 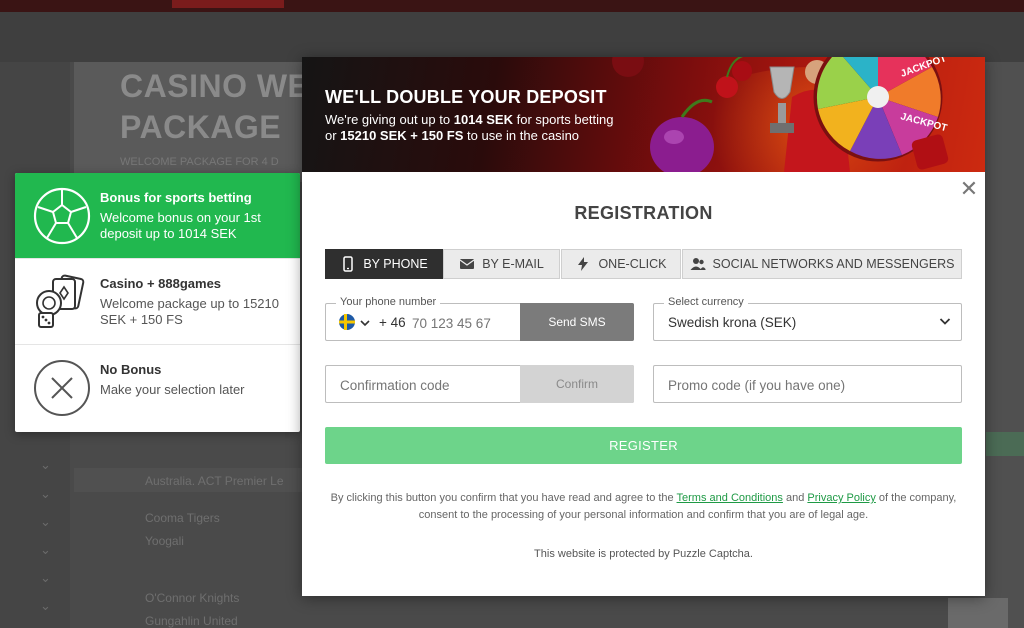 What do you see at coordinates (176, 197) in the screenshot?
I see `bonus-option-title: Bonus for sports betting` at bounding box center [176, 197].